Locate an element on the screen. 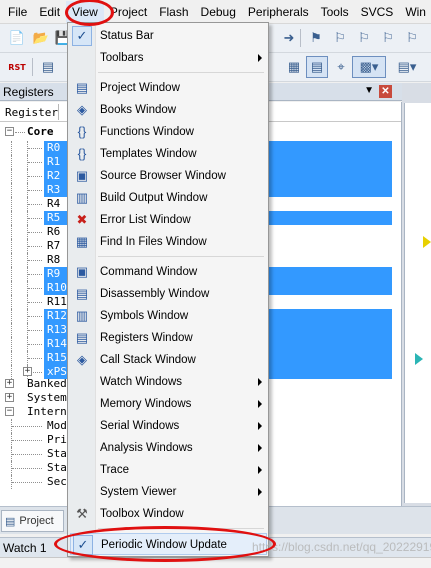 The width and height of the screenshot is (431, 568). menu-item-status-bar: ✓ Status Bar is located at coordinates (168, 36).